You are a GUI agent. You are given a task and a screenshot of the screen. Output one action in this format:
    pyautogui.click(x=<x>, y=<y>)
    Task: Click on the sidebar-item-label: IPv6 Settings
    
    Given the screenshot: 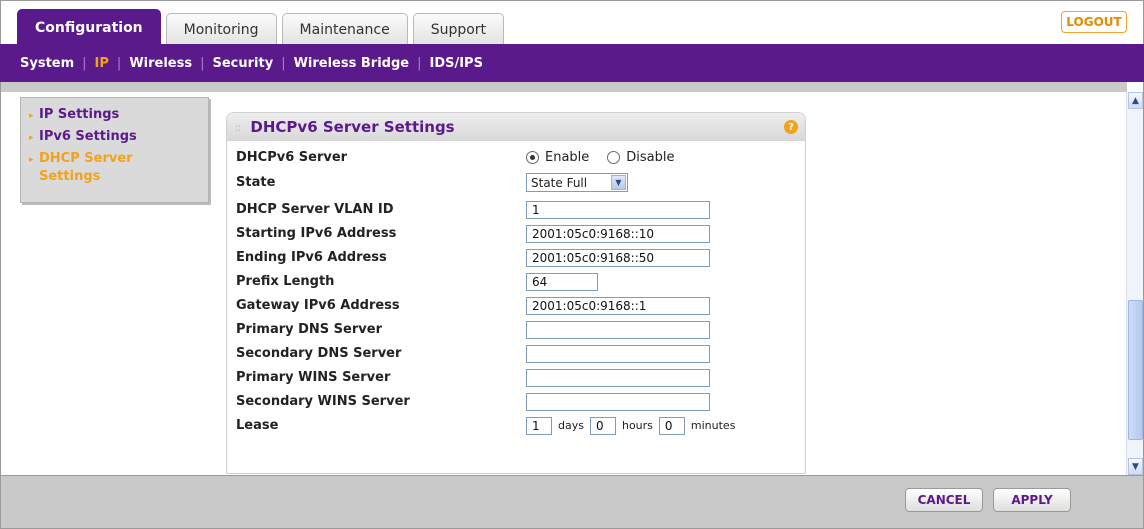 What is the action you would take?
    pyautogui.click(x=88, y=136)
    